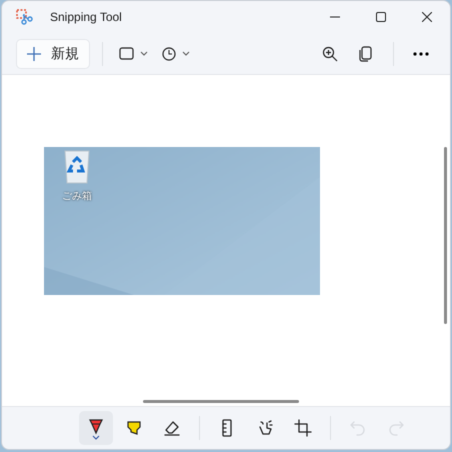  I want to click on ruler-icon, so click(227, 428).